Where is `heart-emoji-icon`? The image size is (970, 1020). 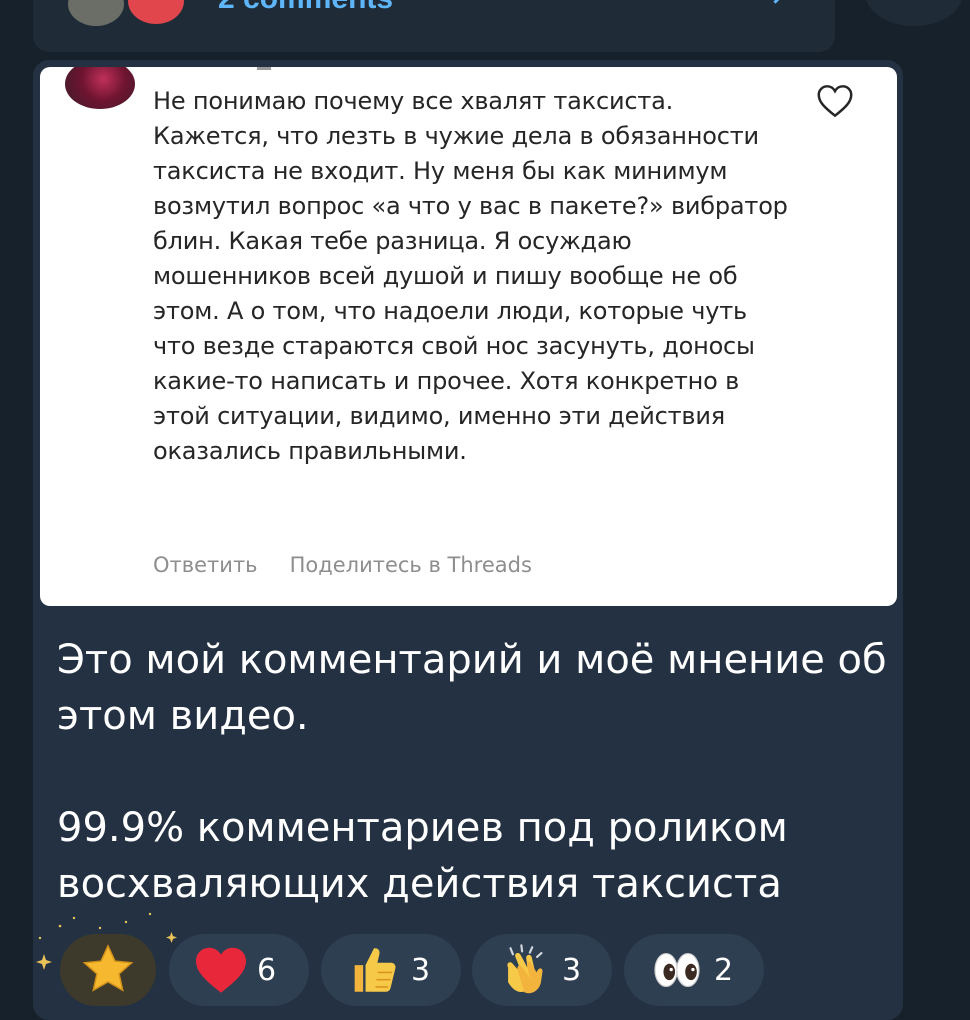 heart-emoji-icon is located at coordinates (221, 970).